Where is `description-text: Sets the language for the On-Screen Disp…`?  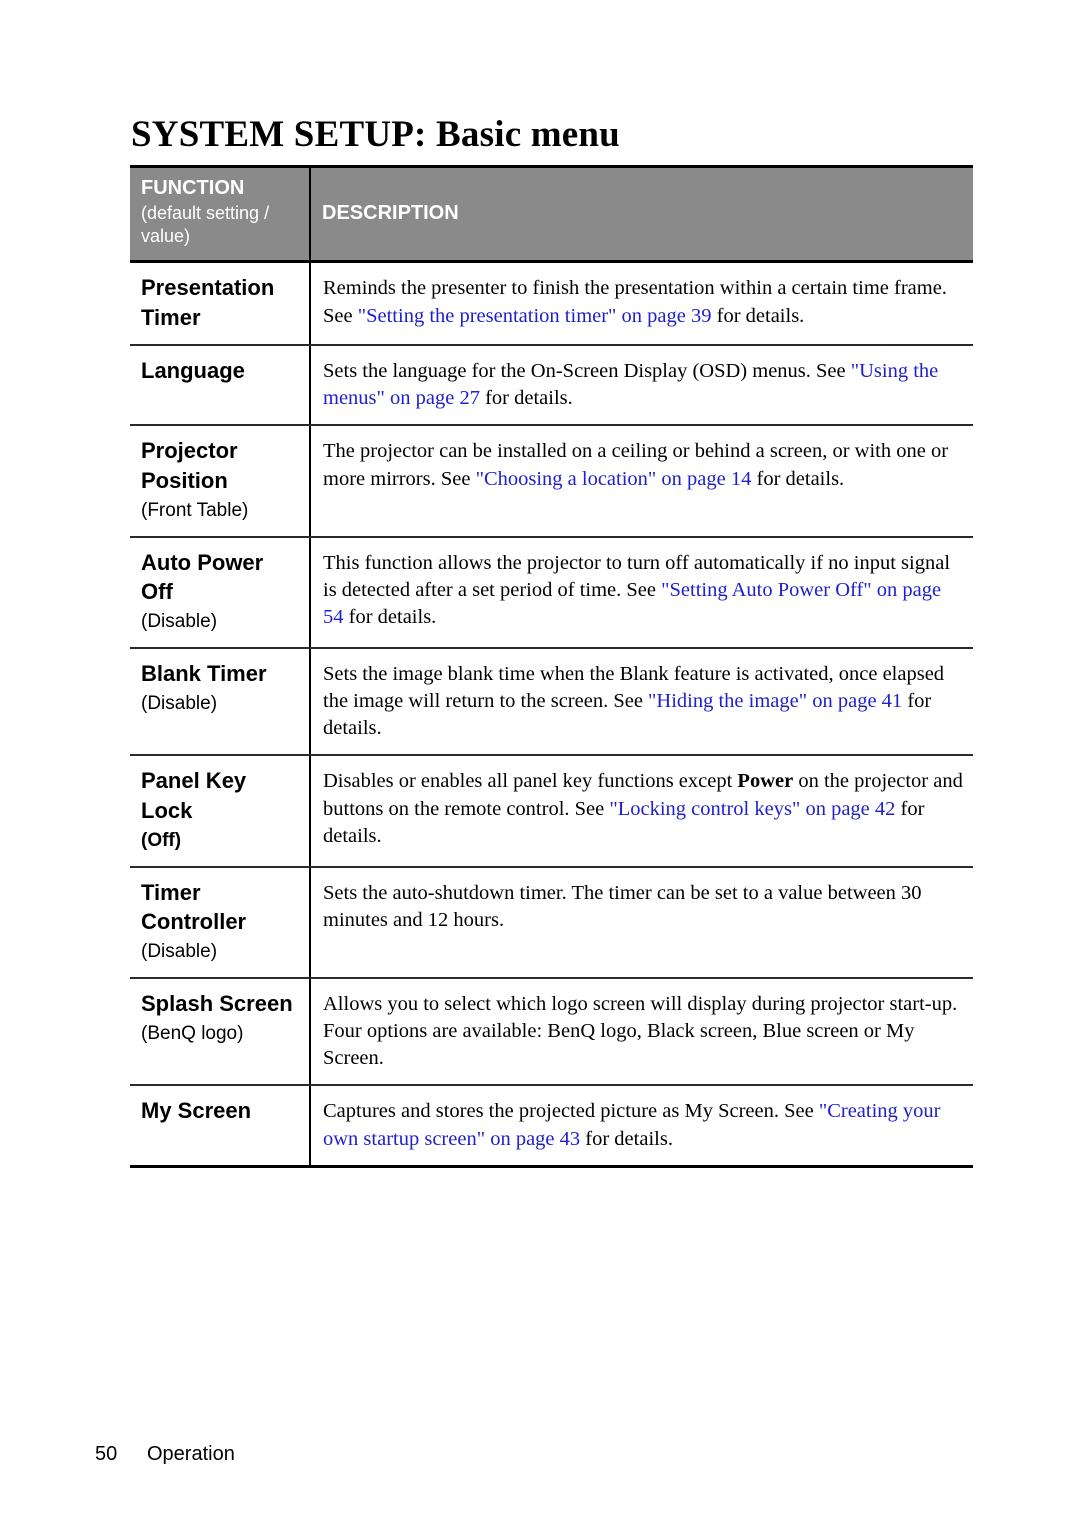
description-text: Sets the language for the On-Screen Disp… is located at coordinates (644, 385).